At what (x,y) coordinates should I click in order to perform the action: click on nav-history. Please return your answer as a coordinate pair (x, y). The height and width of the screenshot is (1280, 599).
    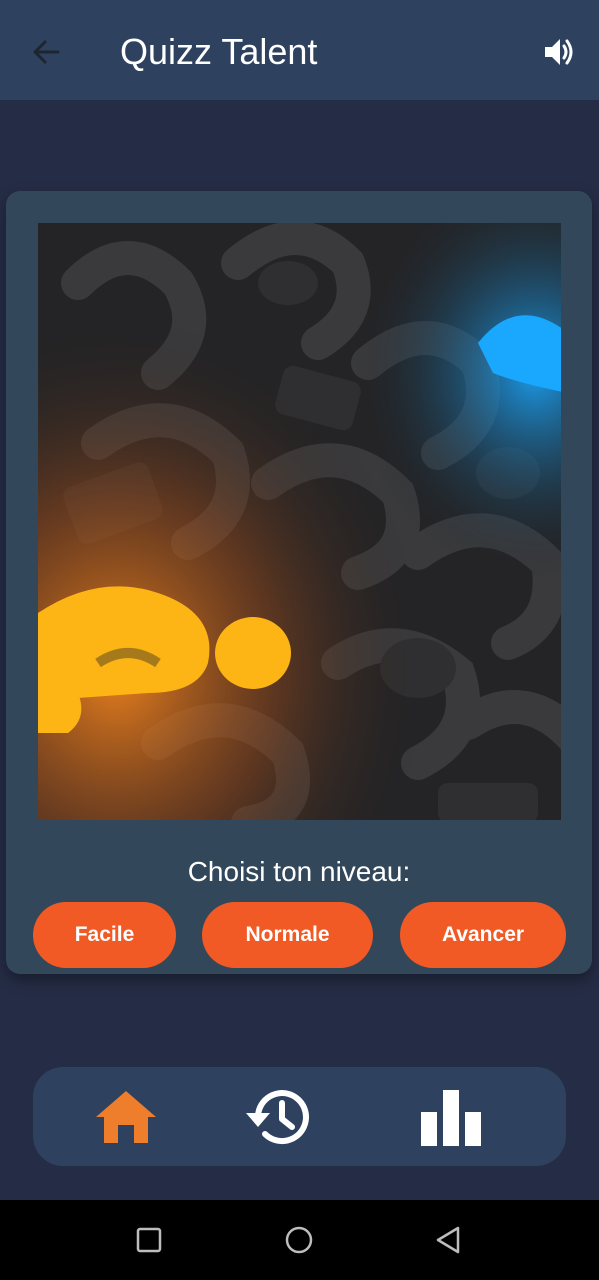
    Looking at the image, I should click on (277, 1117).